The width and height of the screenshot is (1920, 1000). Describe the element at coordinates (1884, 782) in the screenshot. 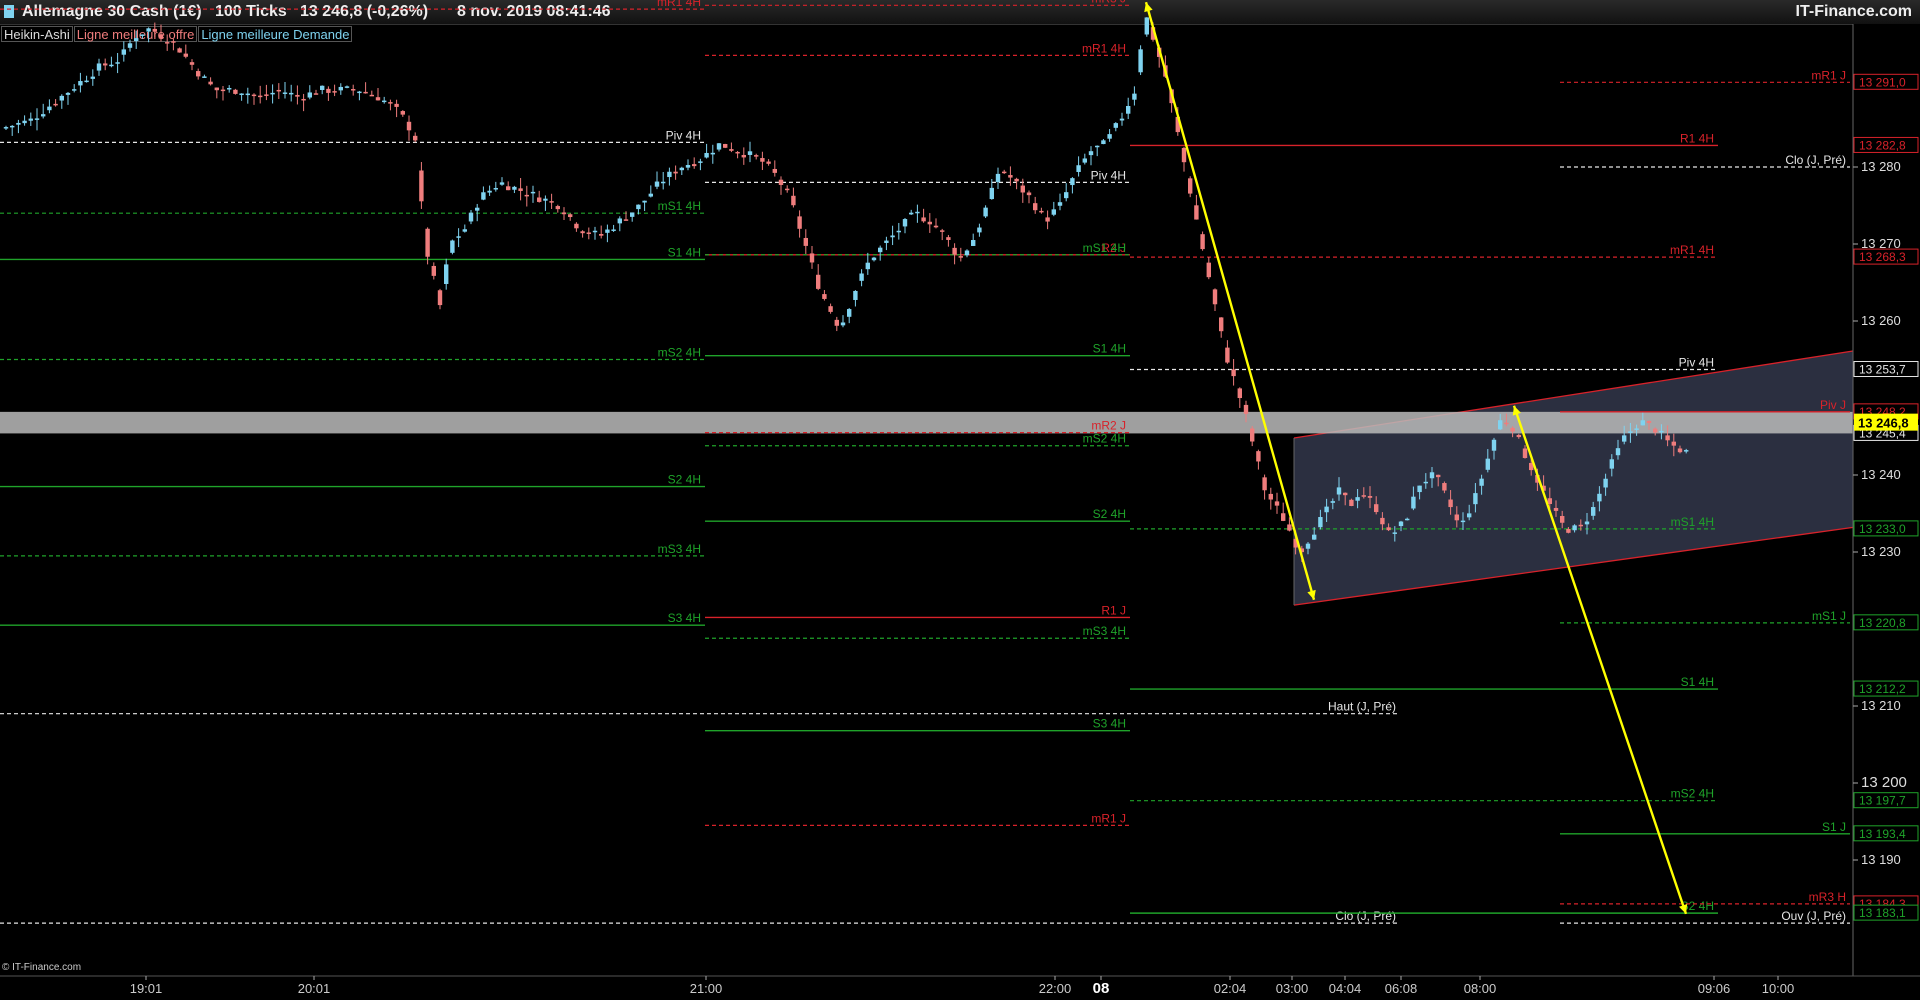

I see `y-tick-label: 13 200` at that location.